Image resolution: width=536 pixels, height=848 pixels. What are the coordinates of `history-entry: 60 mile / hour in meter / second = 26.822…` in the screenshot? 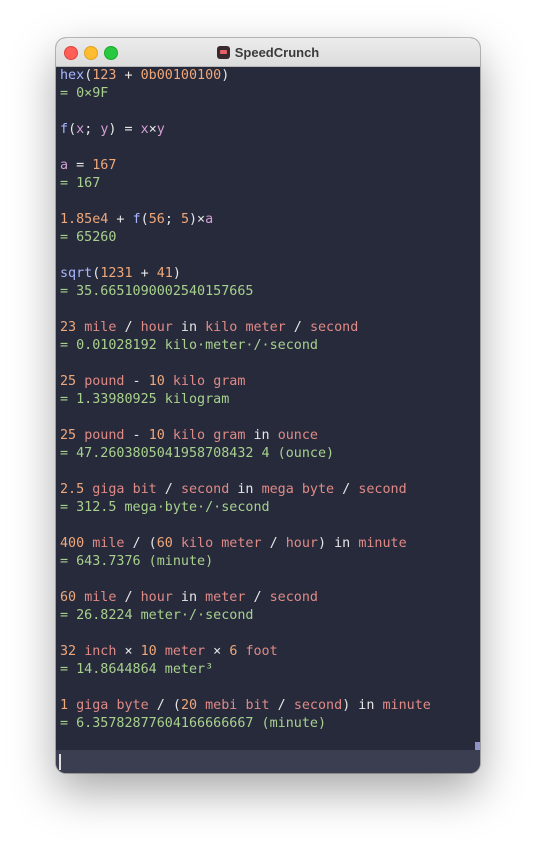 It's located at (270, 616).